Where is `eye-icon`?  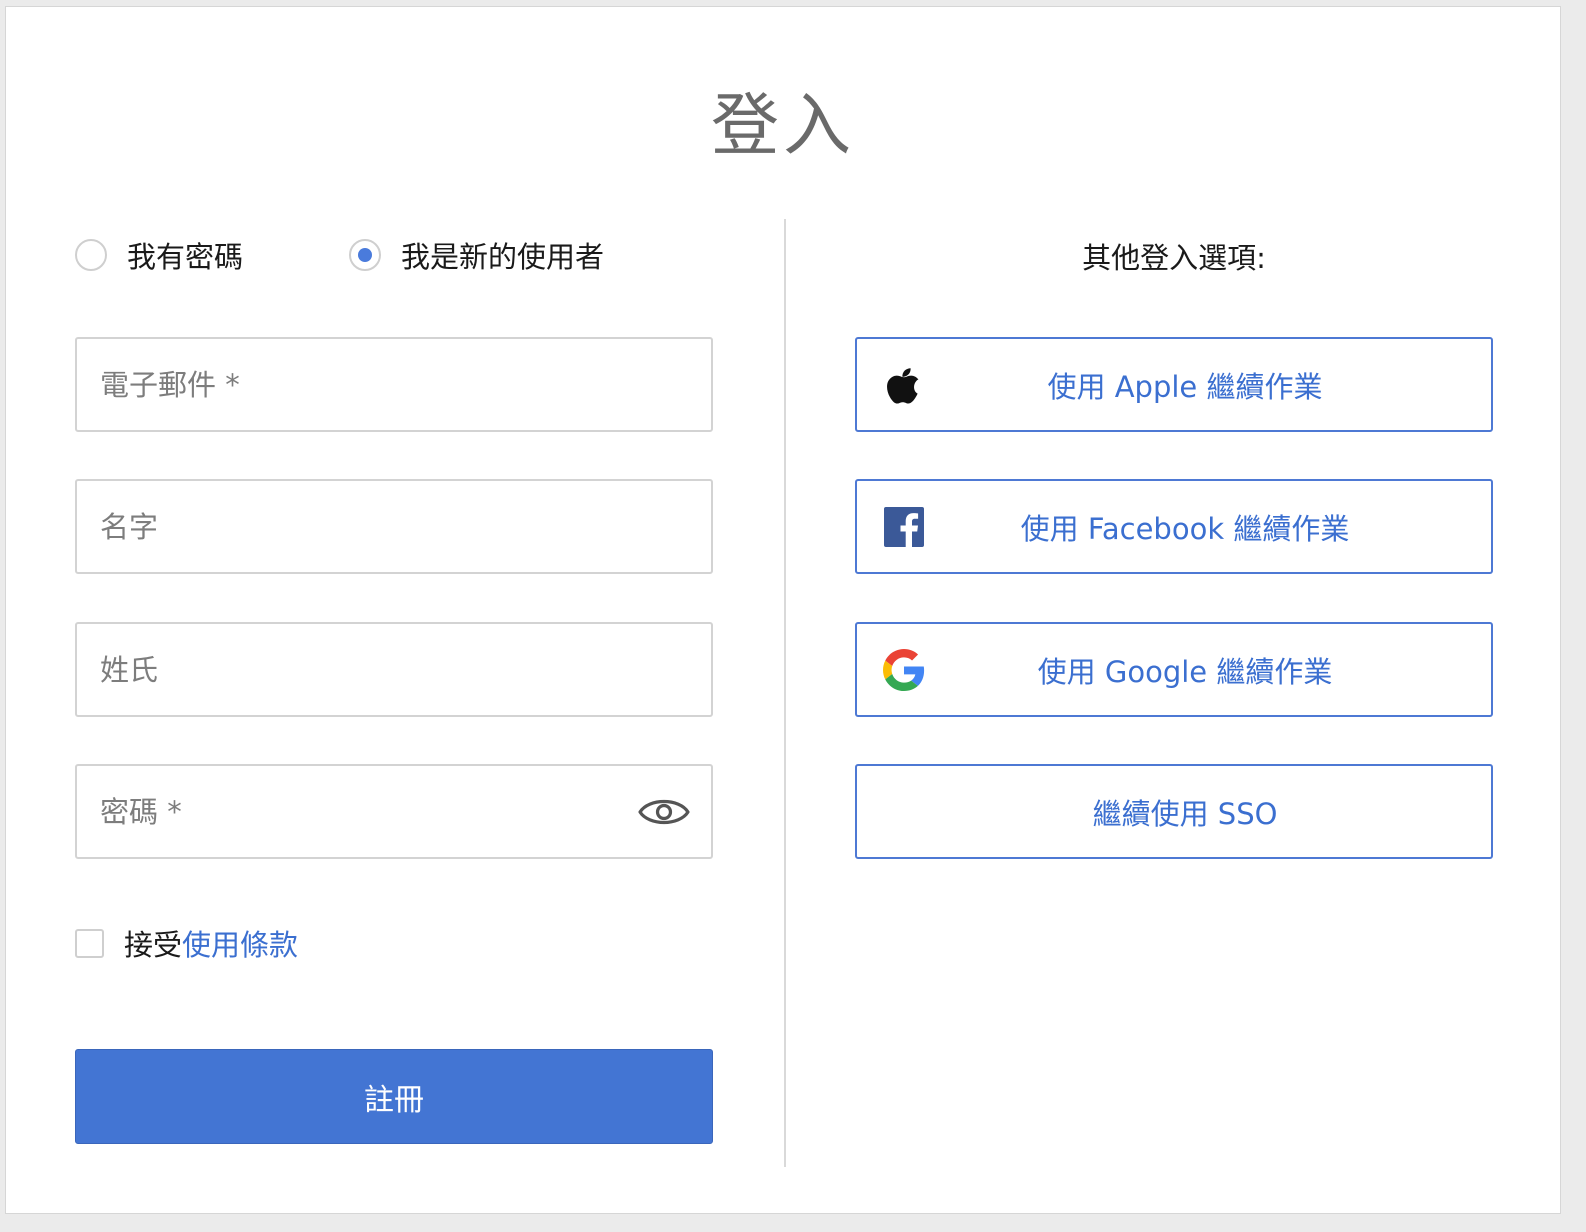 eye-icon is located at coordinates (664, 812).